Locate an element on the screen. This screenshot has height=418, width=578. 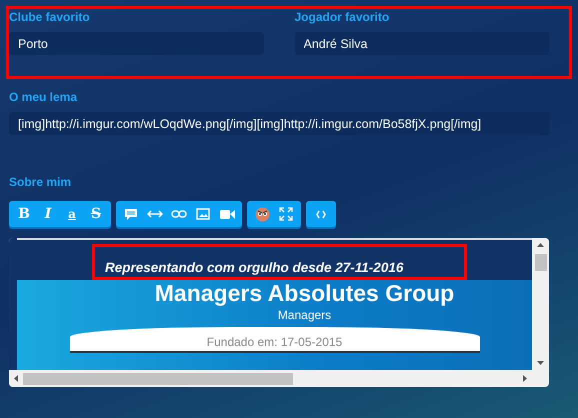
right-arrow-icon is located at coordinates (525, 378).